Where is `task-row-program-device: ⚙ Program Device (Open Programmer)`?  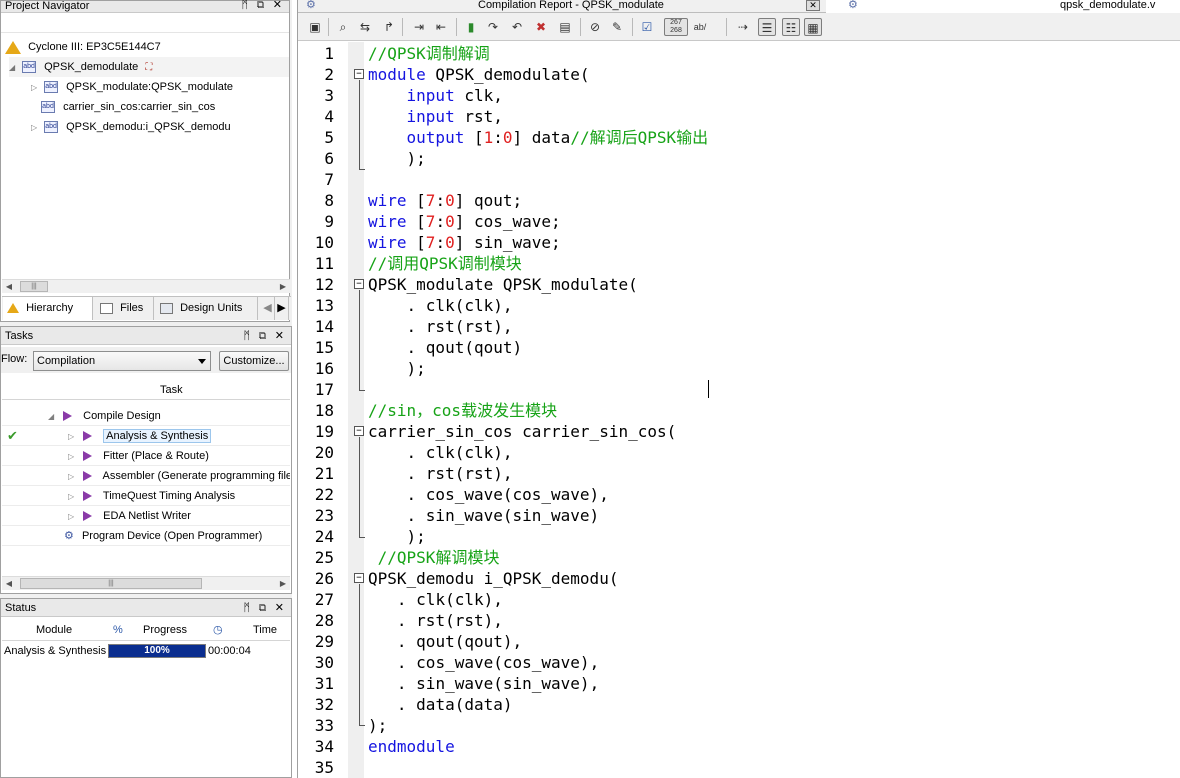
task-row-program-device: ⚙ Program Device (Open Programmer) is located at coordinates (146, 536).